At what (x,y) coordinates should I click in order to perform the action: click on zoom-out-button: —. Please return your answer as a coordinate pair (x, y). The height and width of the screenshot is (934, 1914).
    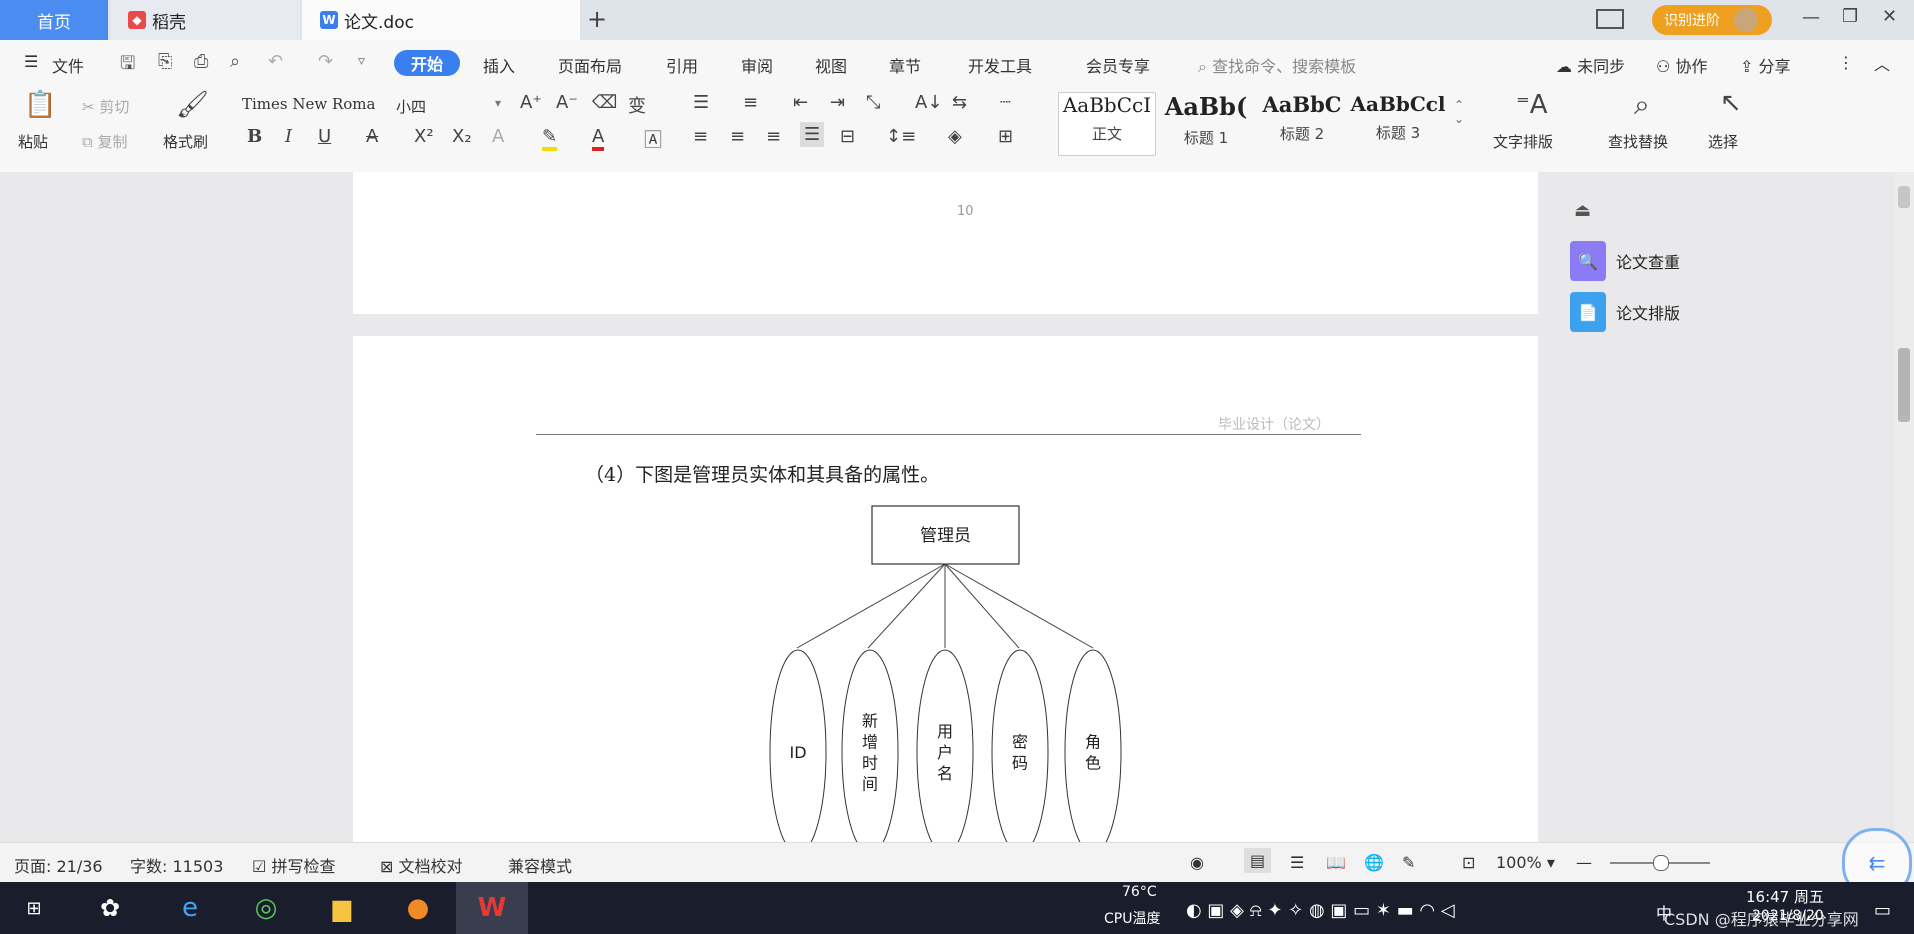
    Looking at the image, I should click on (1584, 862).